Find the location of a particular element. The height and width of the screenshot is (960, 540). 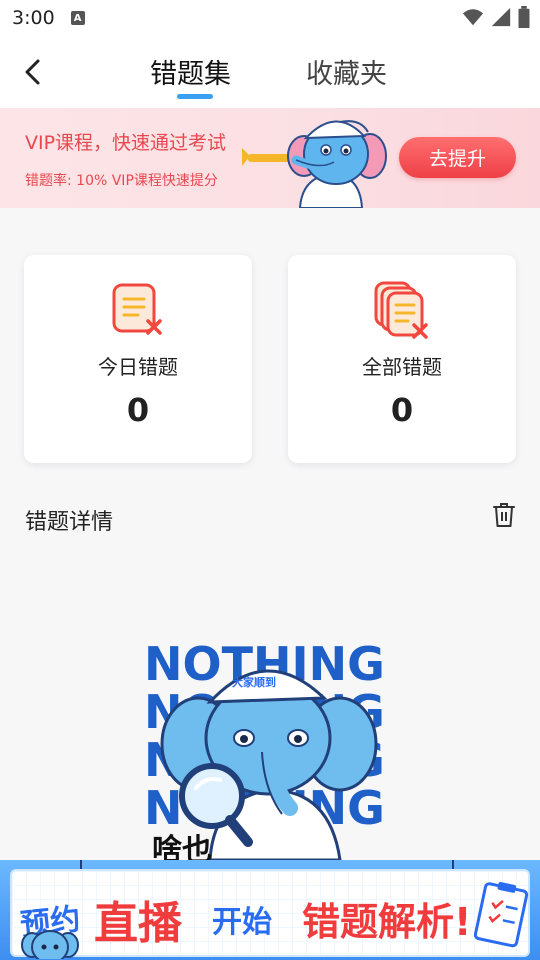

elephant-mascot-icon is located at coordinates (50, 944).